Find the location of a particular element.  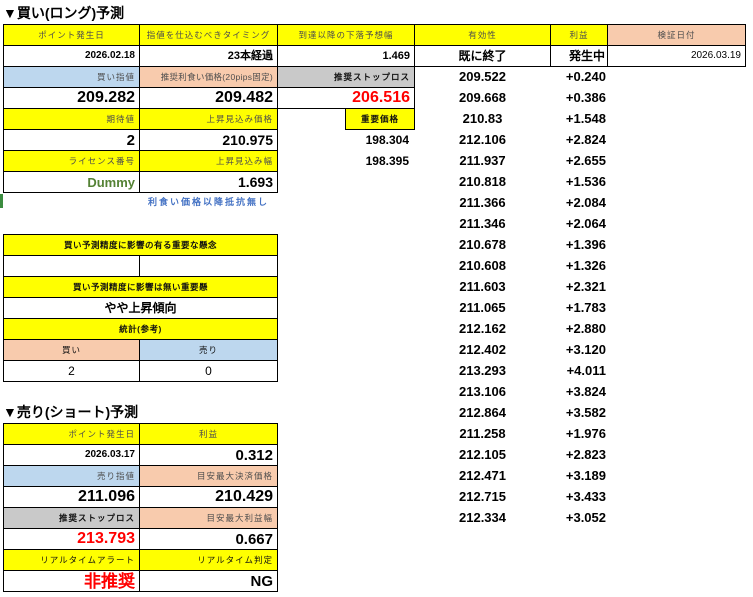

verification-price: 211.065 is located at coordinates (482, 307).